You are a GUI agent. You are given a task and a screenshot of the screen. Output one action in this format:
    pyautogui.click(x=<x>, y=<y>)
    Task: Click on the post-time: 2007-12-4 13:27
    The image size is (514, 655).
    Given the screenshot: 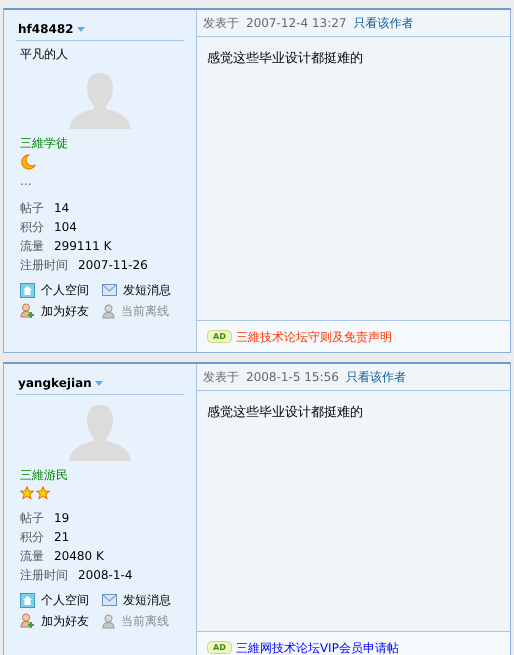 What is the action you would take?
    pyautogui.click(x=296, y=23)
    